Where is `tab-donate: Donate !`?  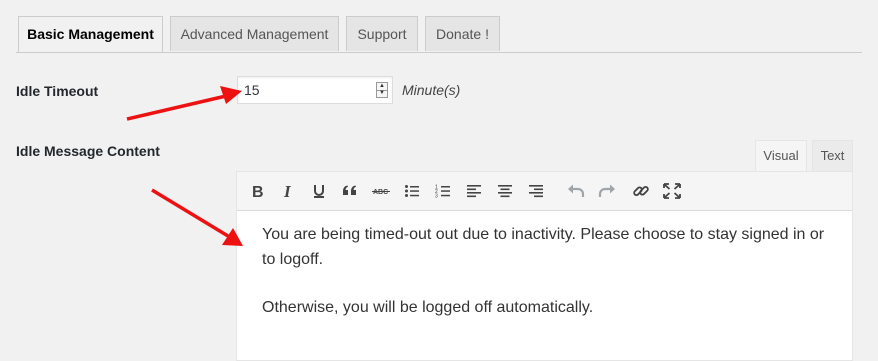 tab-donate: Donate ! is located at coordinates (462, 33).